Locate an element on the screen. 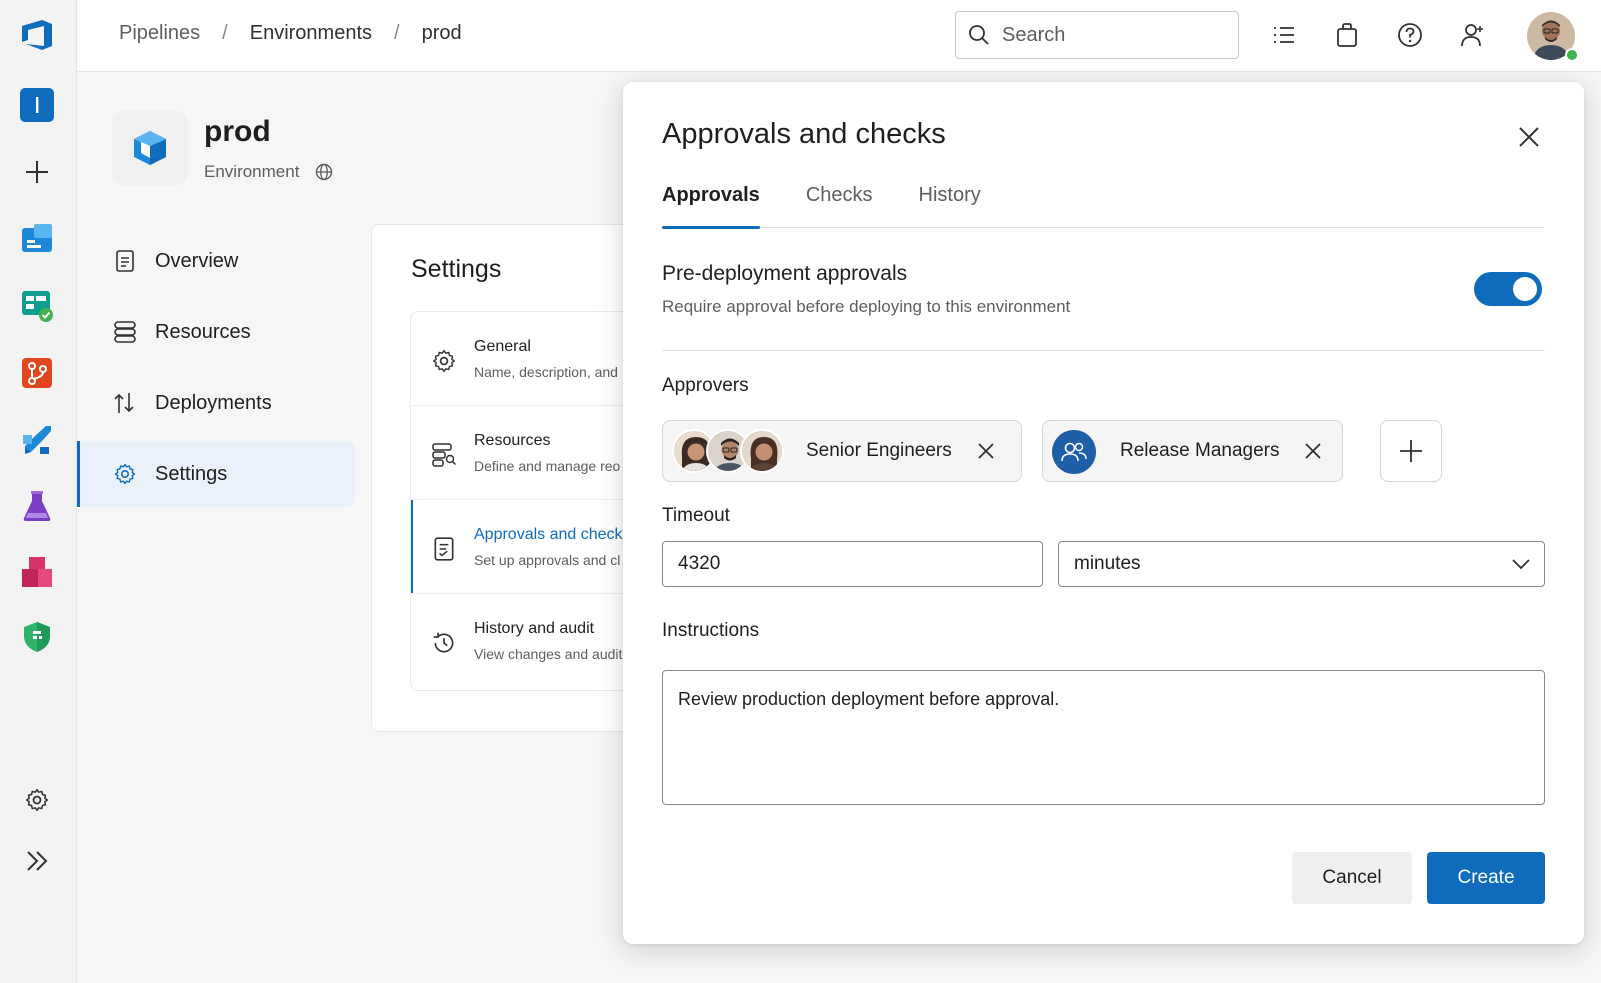 This screenshot has width=1601, height=983. globe-icon is located at coordinates (324, 172).